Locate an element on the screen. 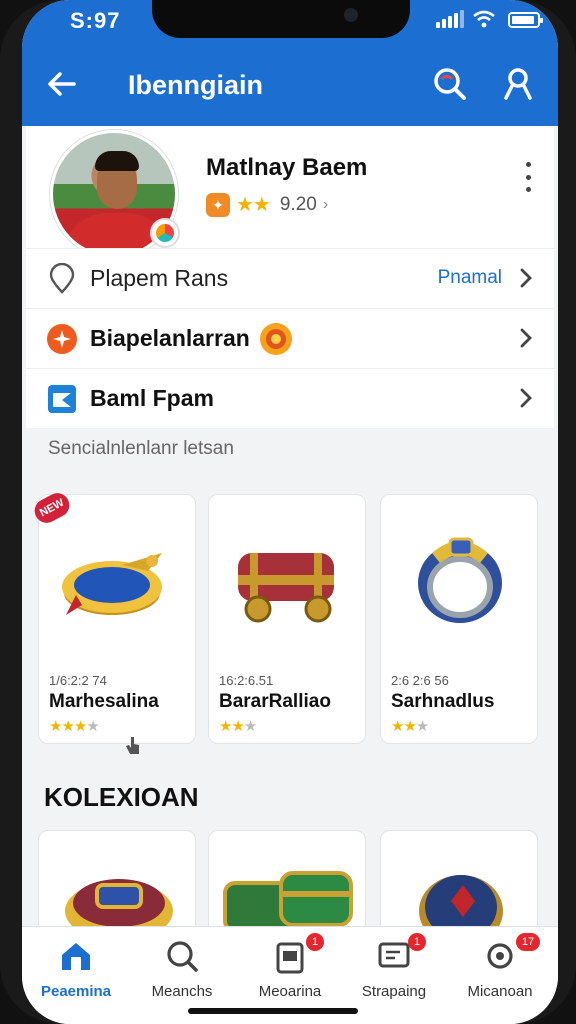 This screenshot has width=576, height=1024. gold-band-icon is located at coordinates (119, 906).